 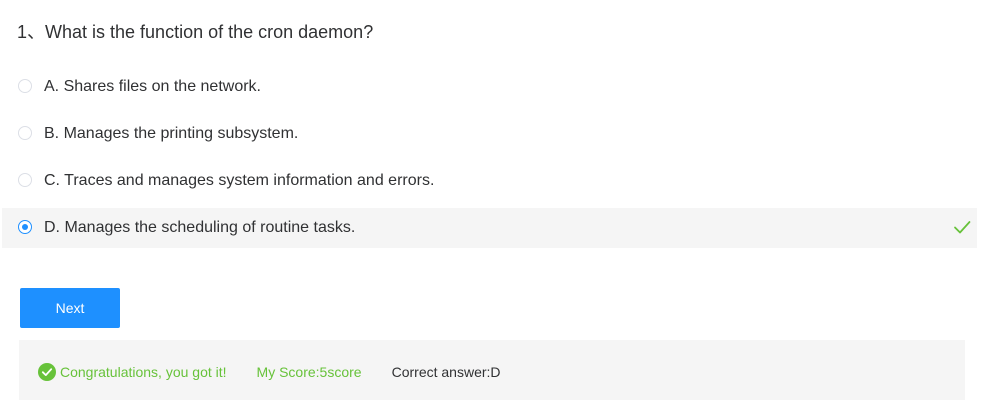 What do you see at coordinates (70, 308) in the screenshot?
I see `next-button: Next` at bounding box center [70, 308].